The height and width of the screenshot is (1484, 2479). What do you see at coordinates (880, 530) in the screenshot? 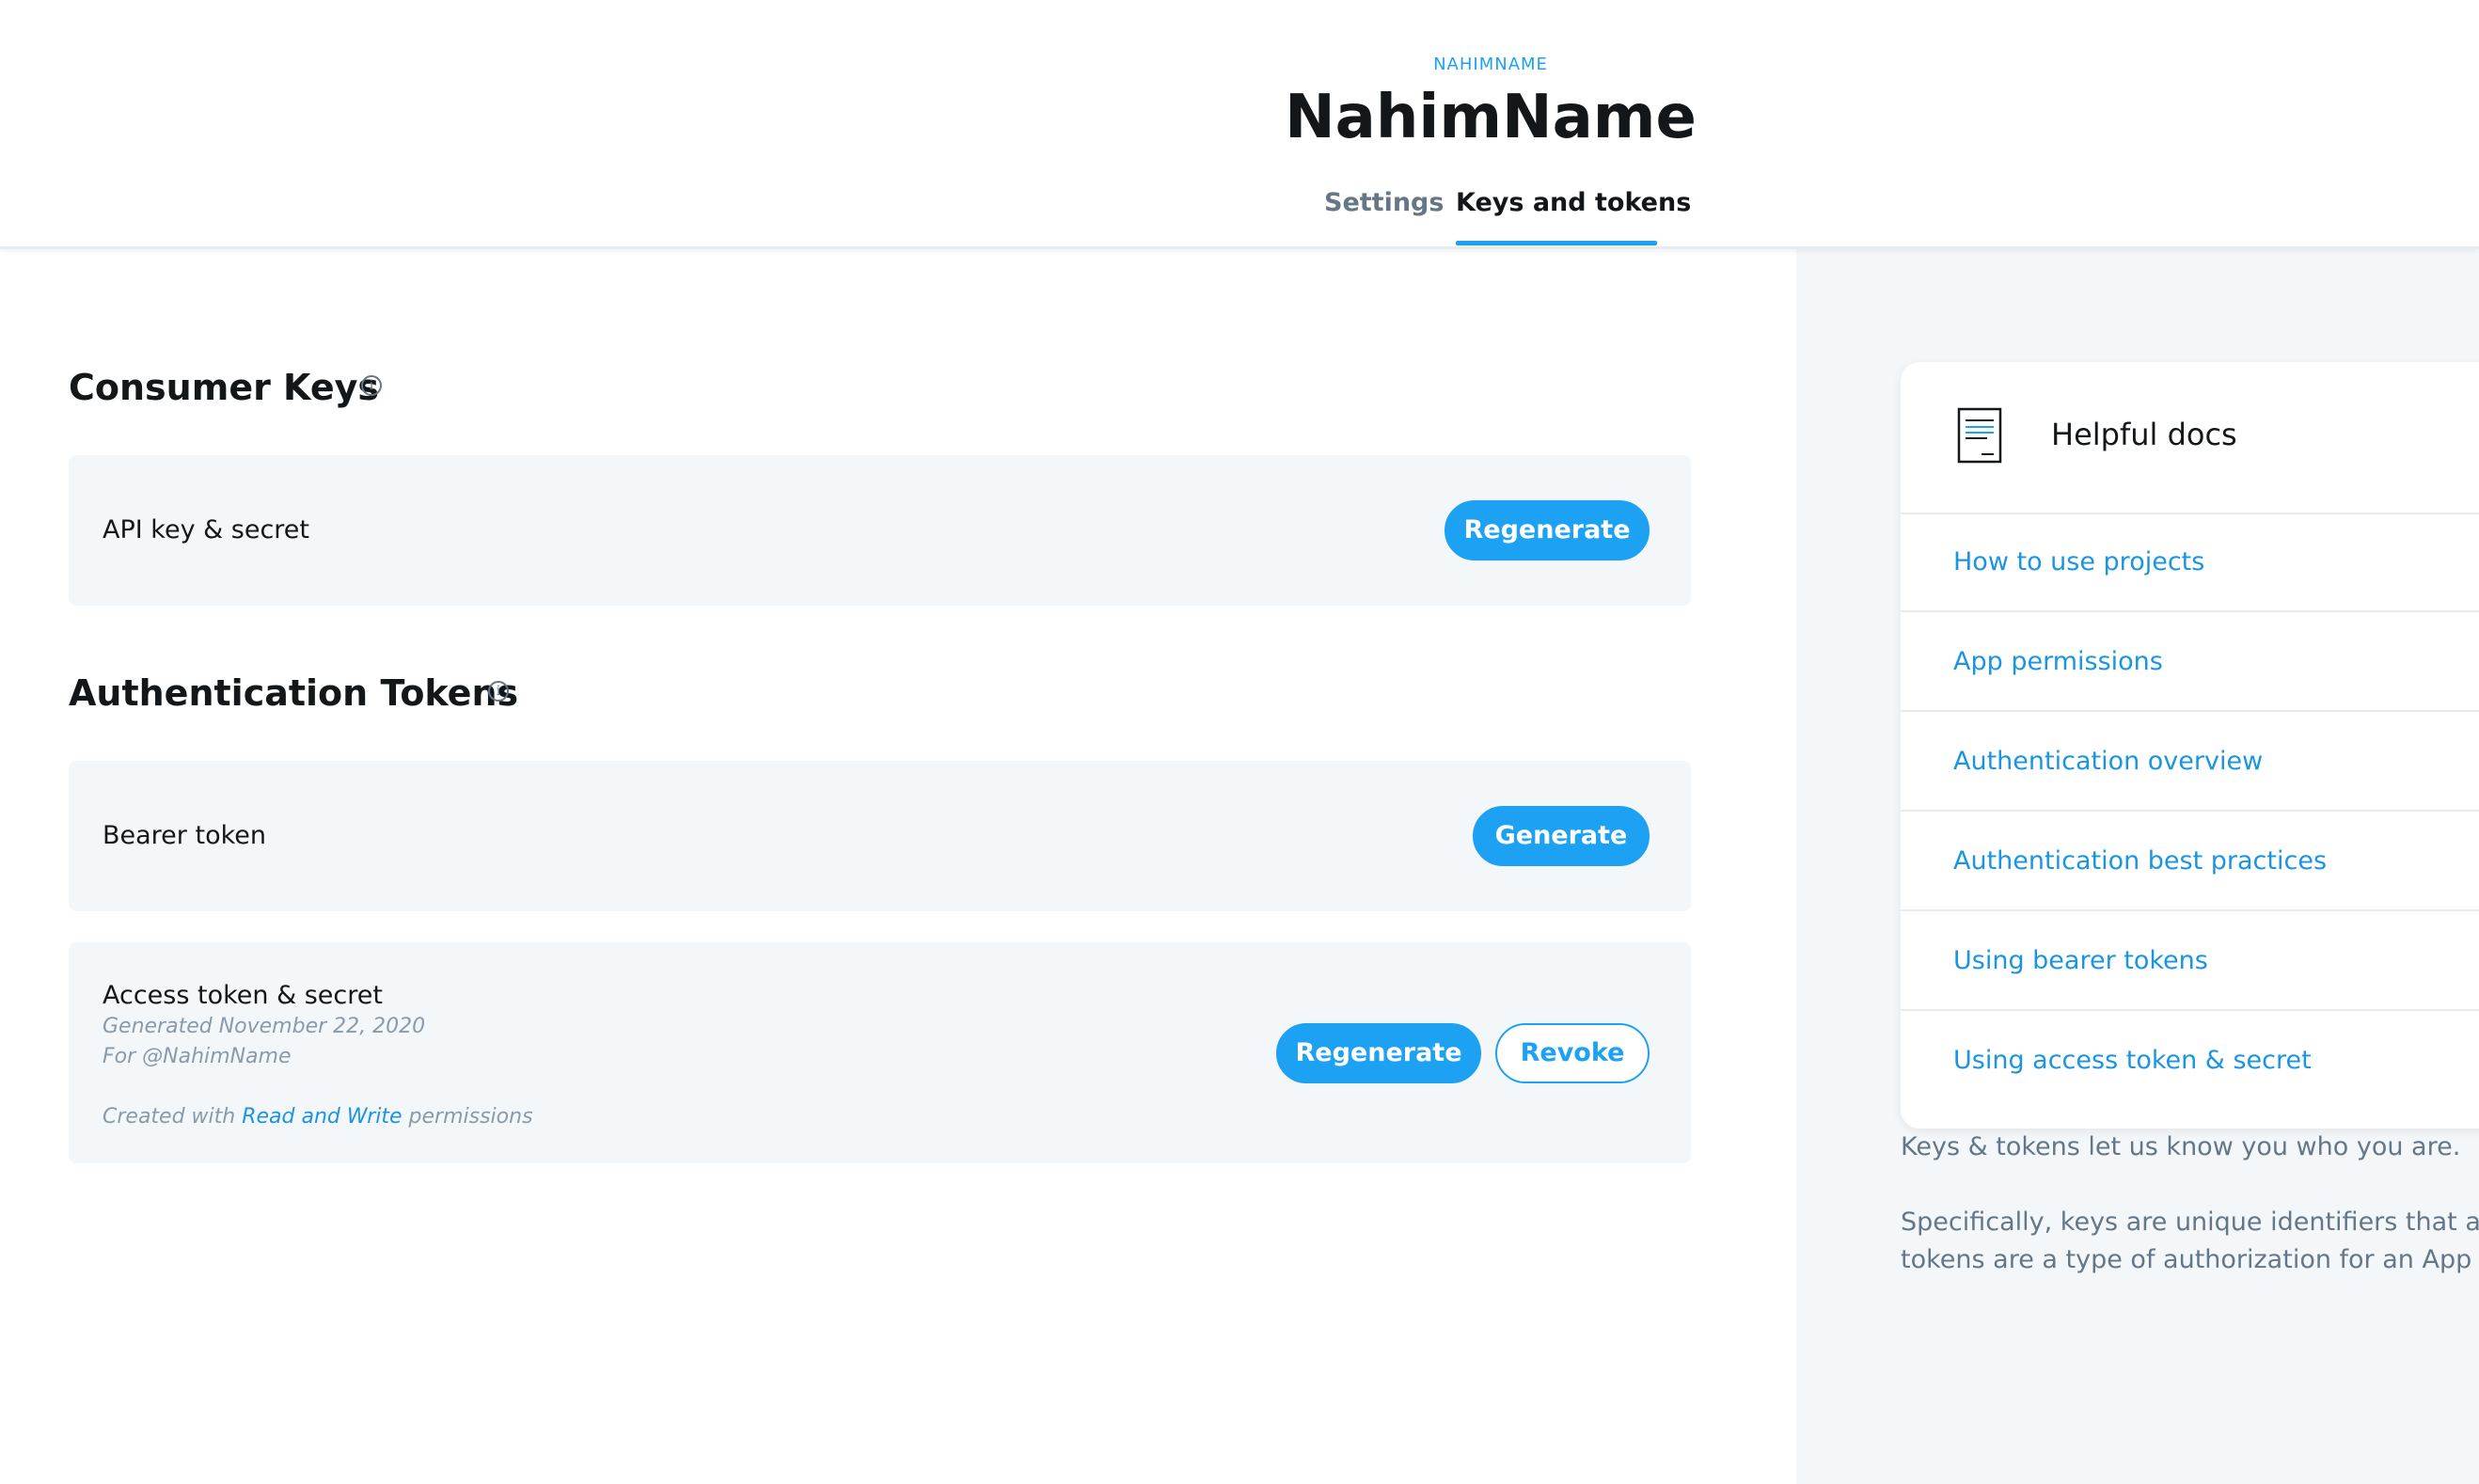
I see `api-key-card: API key & secret Regenerate` at bounding box center [880, 530].